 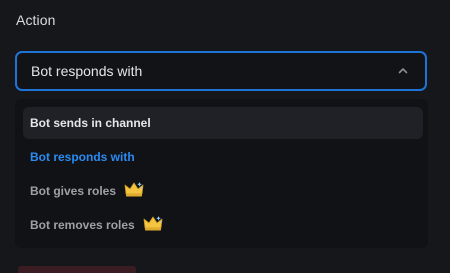 I want to click on option-label: Bot gives roles, so click(x=73, y=191).